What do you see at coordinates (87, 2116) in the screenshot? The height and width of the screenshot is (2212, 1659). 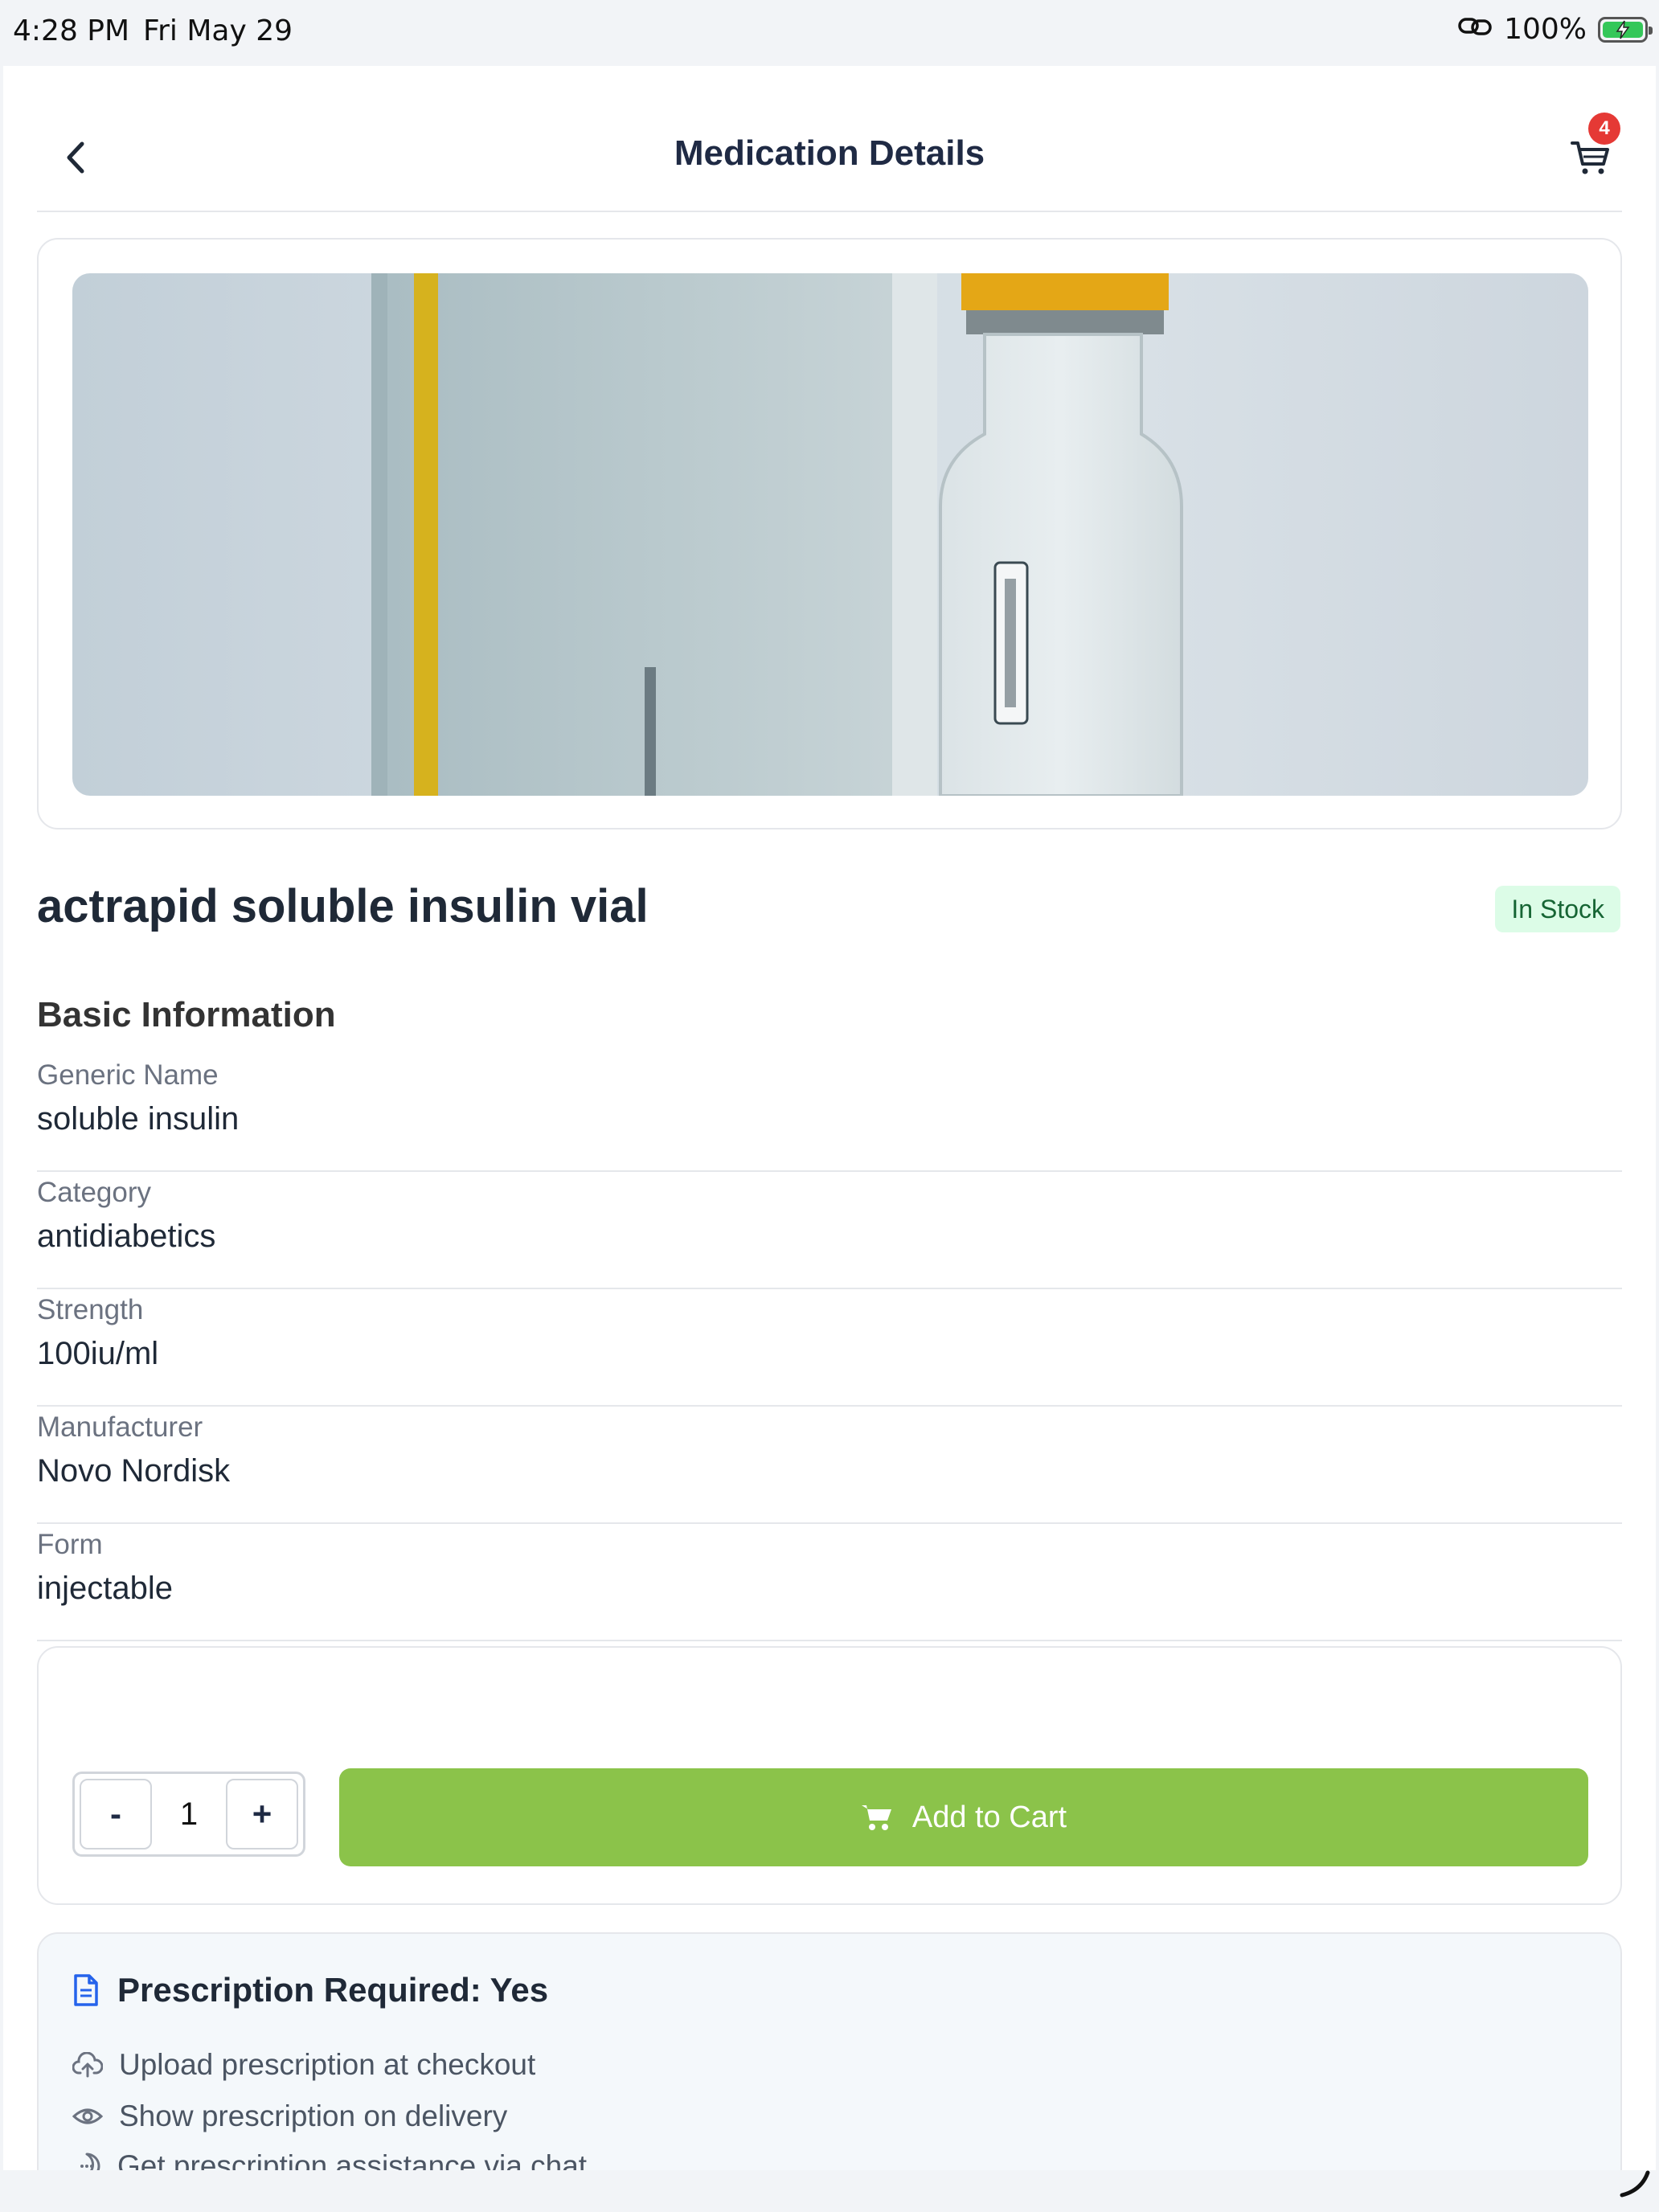 I see `eye-icon` at bounding box center [87, 2116].